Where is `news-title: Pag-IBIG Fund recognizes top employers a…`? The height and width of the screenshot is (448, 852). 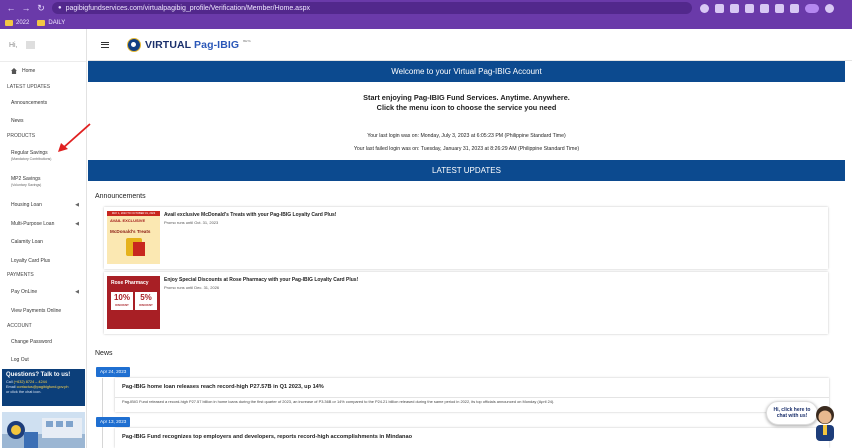 news-title: Pag-IBIG Fund recognizes top employers a… is located at coordinates (267, 437).